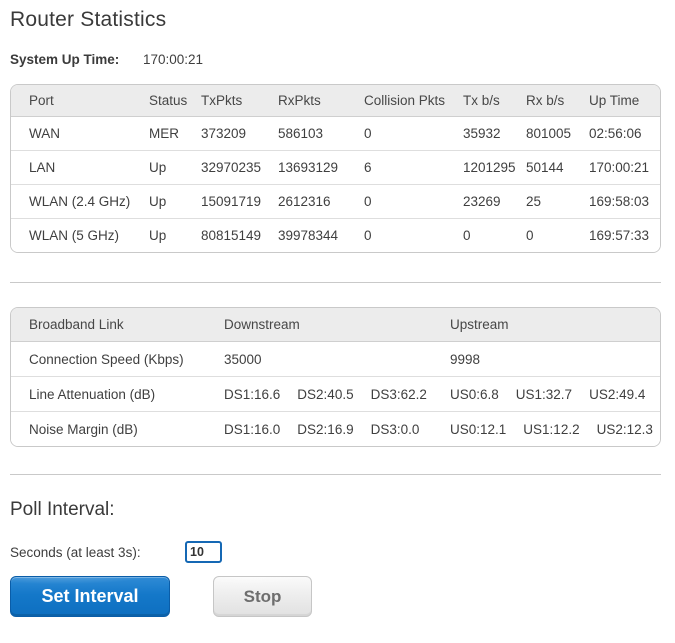 The image size is (675, 643). Describe the element at coordinates (549, 133) in the screenshot. I see `cell-rx-bs: 801005` at that location.